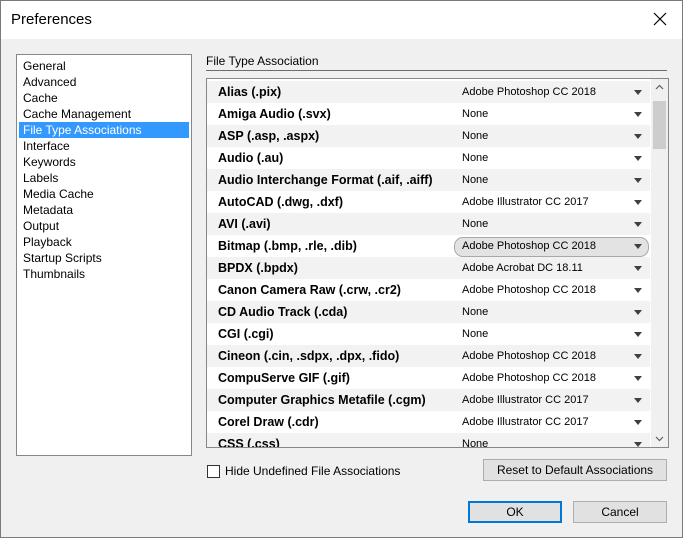 Image resolution: width=683 pixels, height=538 pixels. What do you see at coordinates (250, 92) in the screenshot?
I see `file-type-label: Alias (.pix)` at bounding box center [250, 92].